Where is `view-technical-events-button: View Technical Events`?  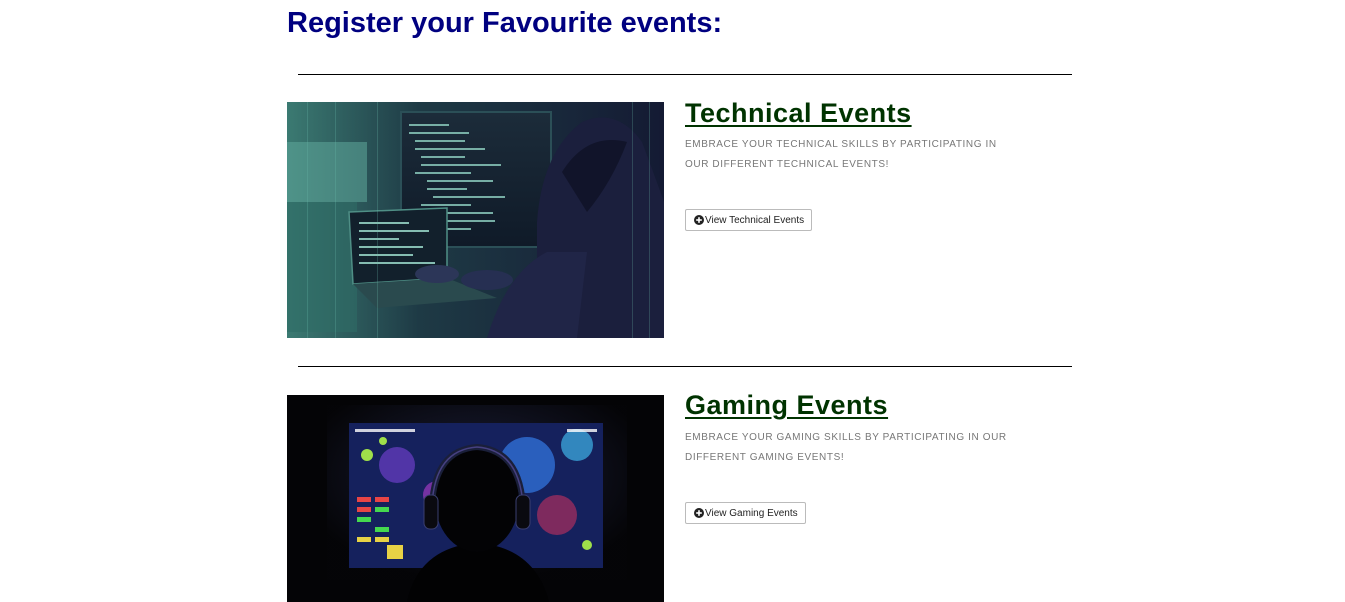 view-technical-events-button: View Technical Events is located at coordinates (749, 220).